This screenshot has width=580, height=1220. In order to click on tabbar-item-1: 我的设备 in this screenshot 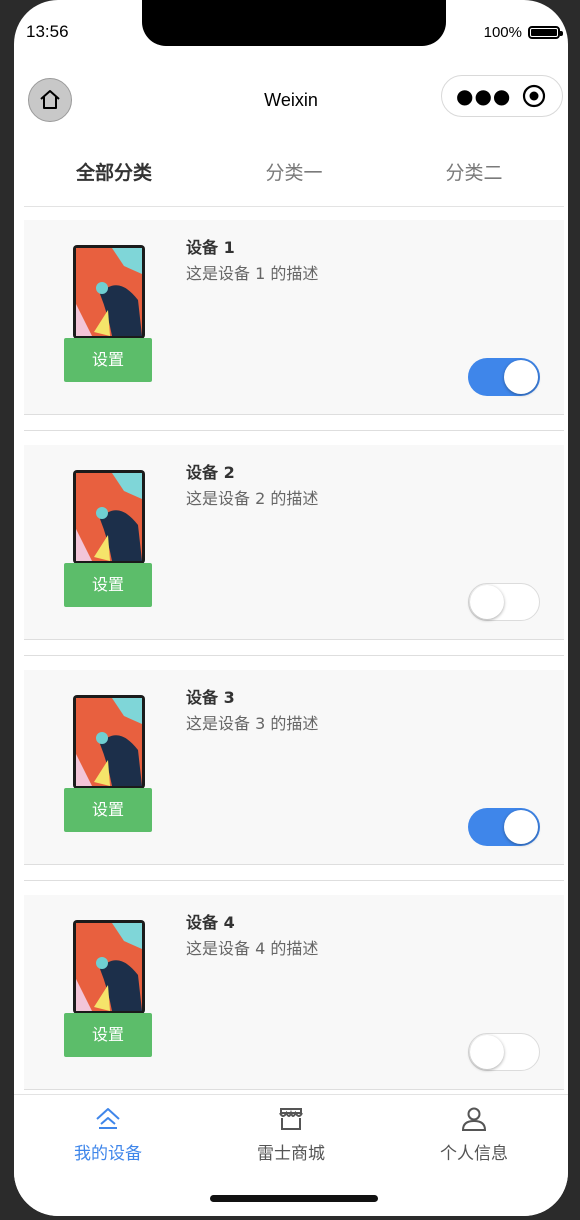, I will do `click(108, 1134)`.